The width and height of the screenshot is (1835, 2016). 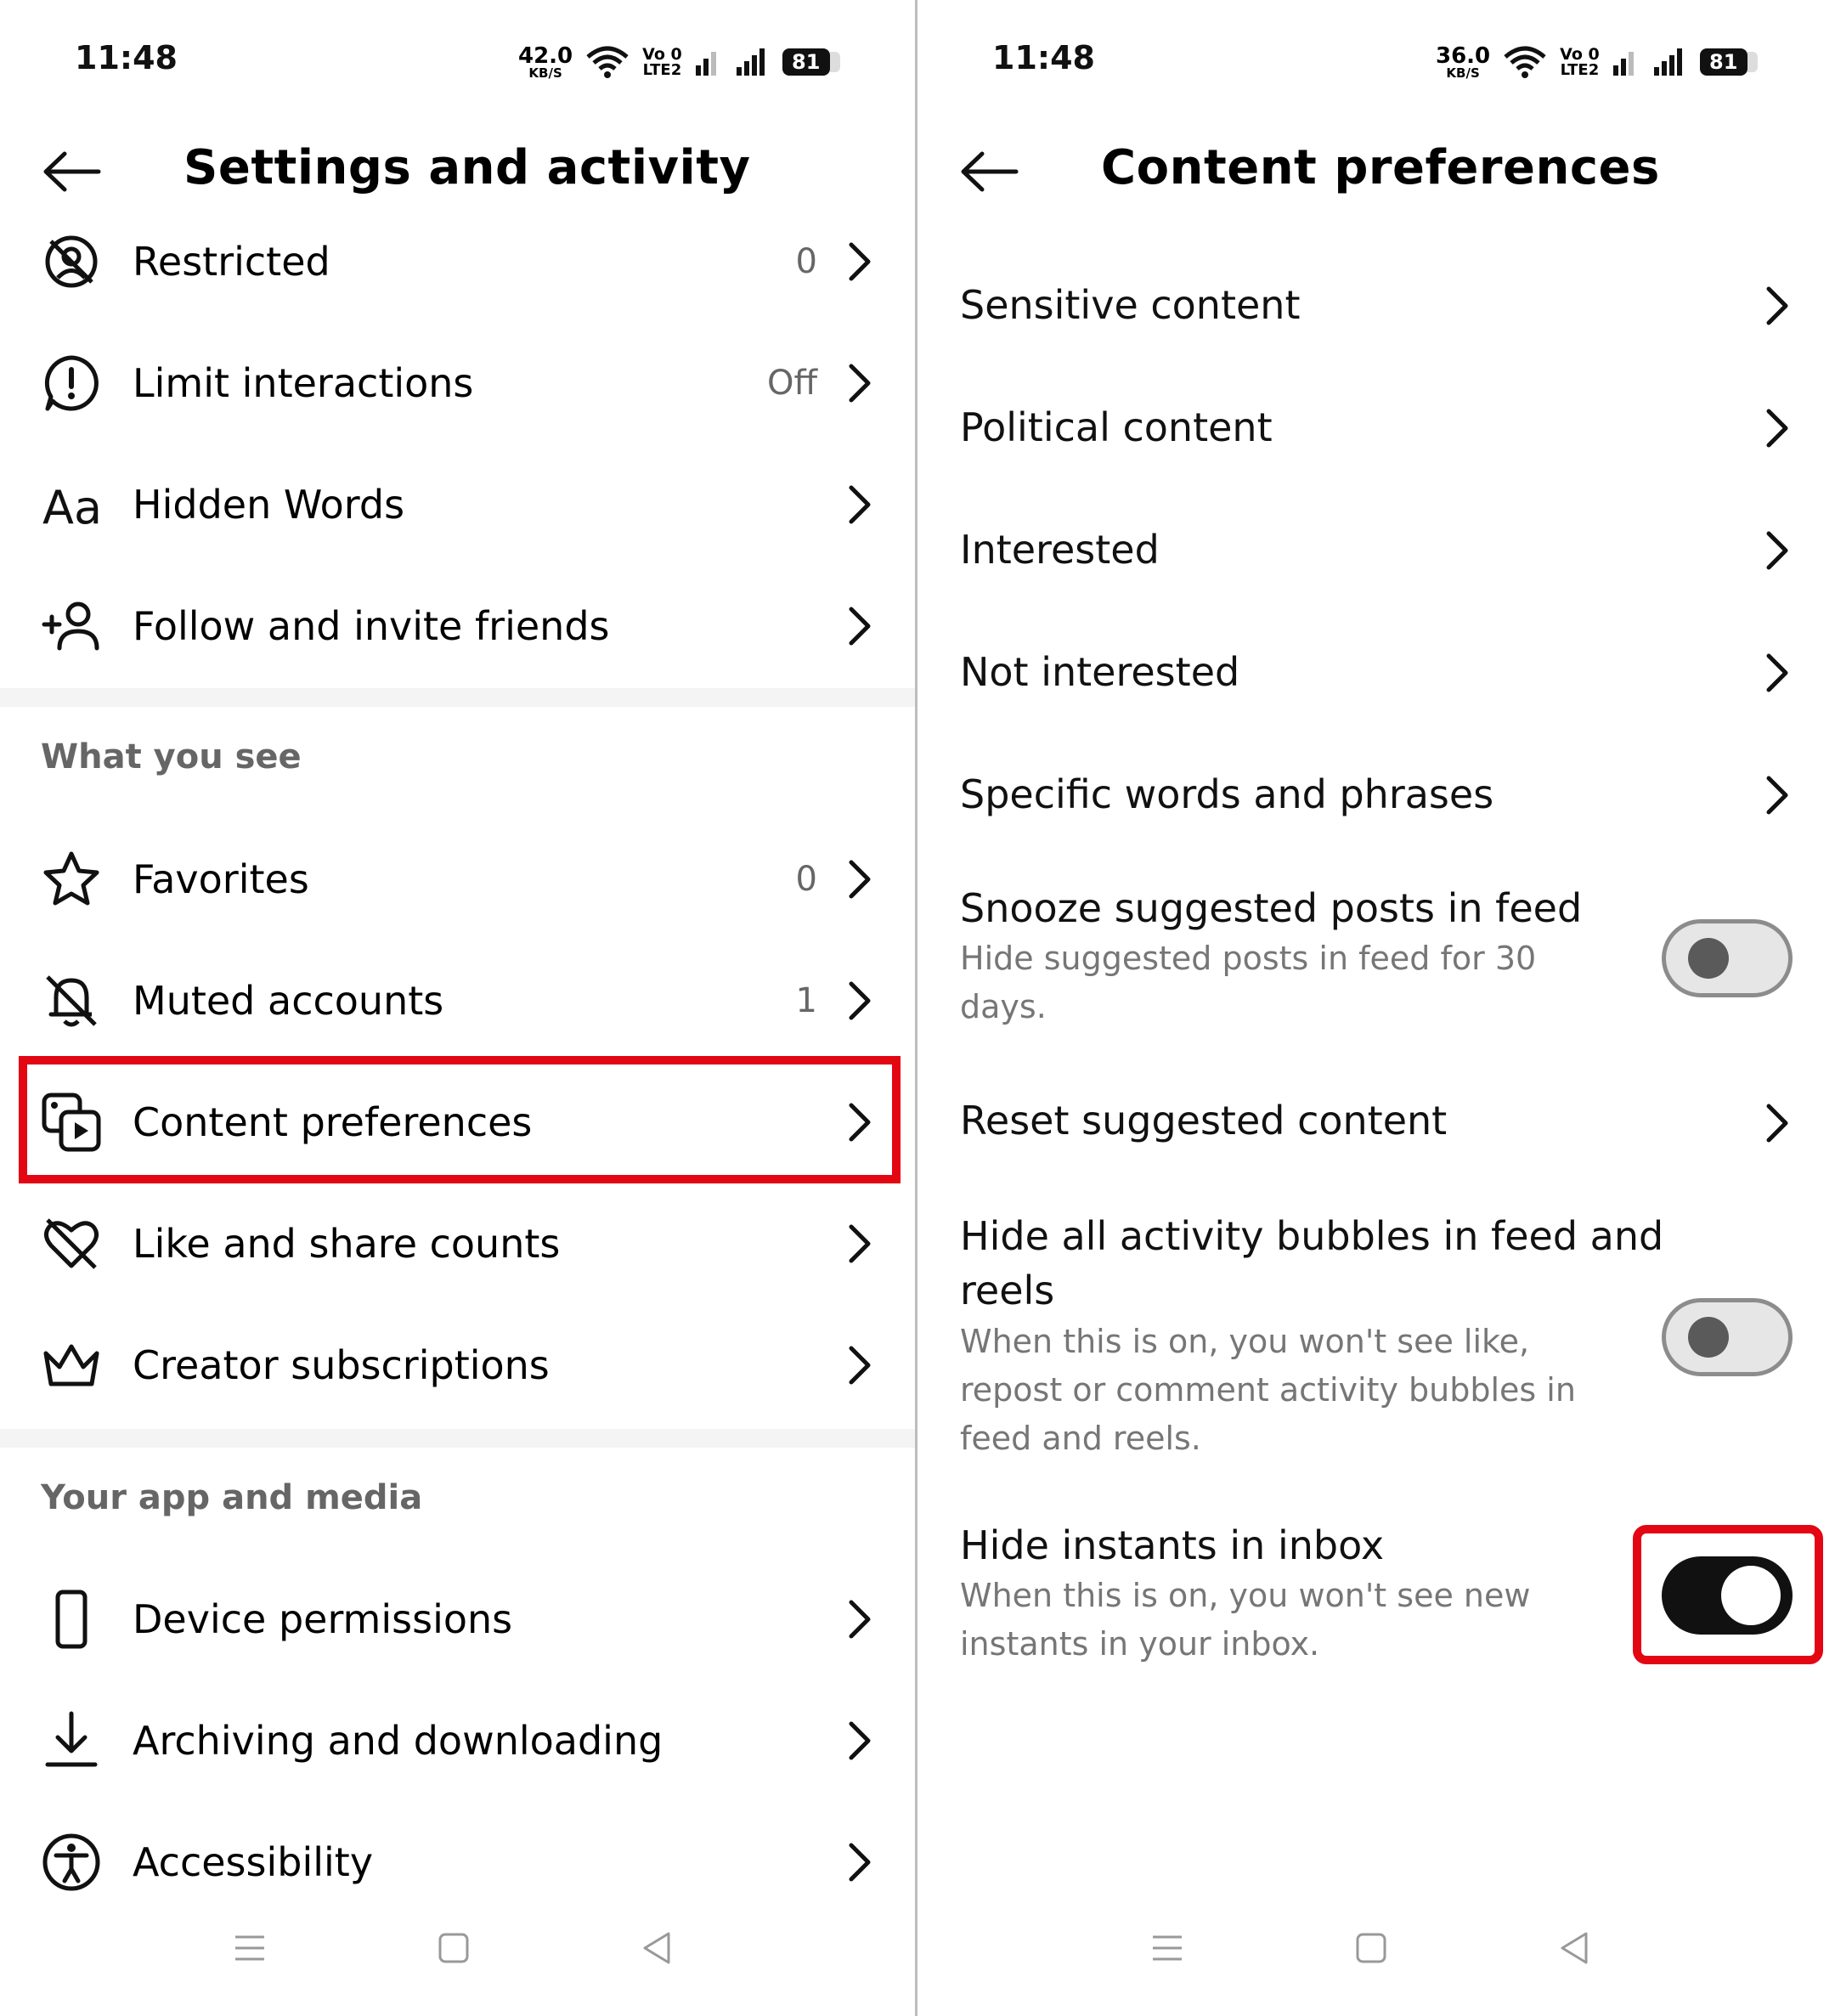 What do you see at coordinates (71, 1862) in the screenshot?
I see `accessibility-icon` at bounding box center [71, 1862].